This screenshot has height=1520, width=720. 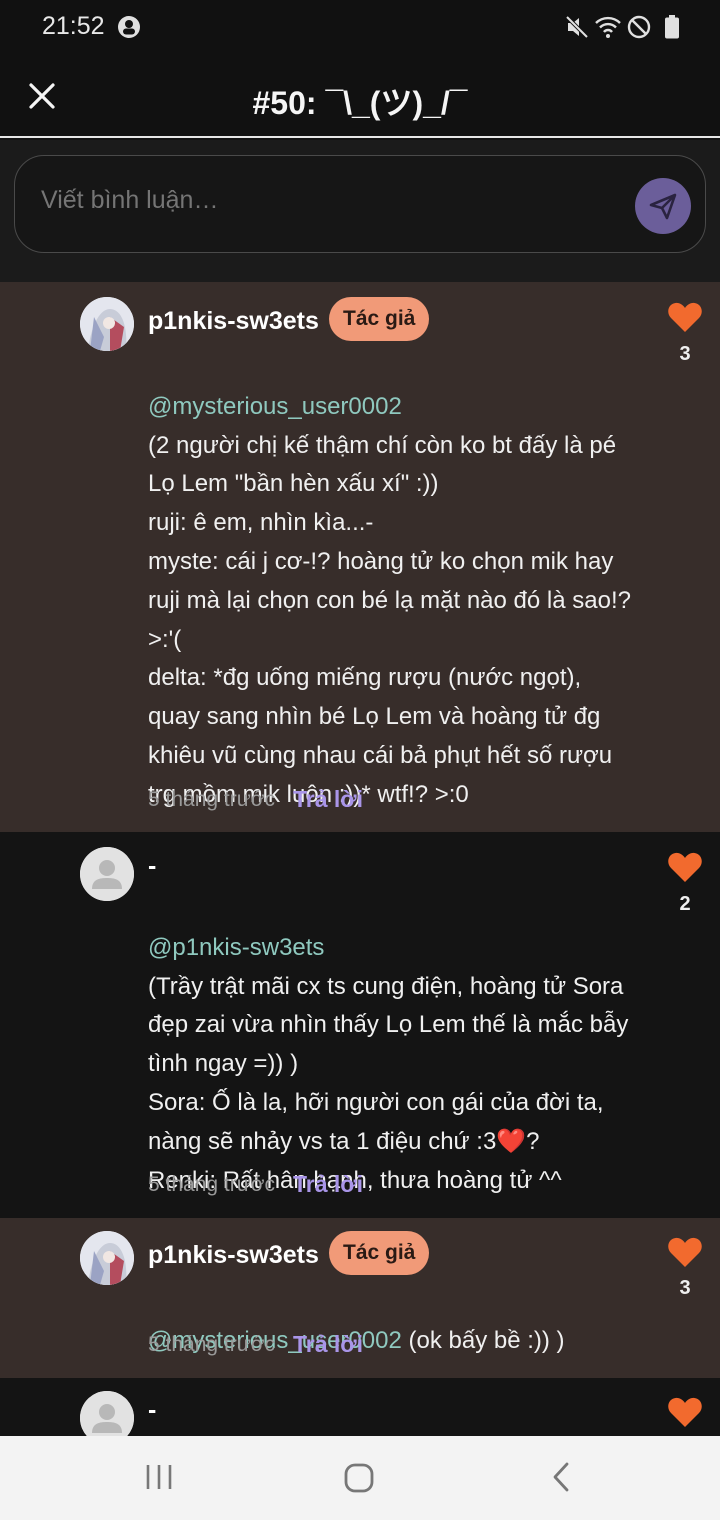 I want to click on mute-icon, so click(x=577, y=27).